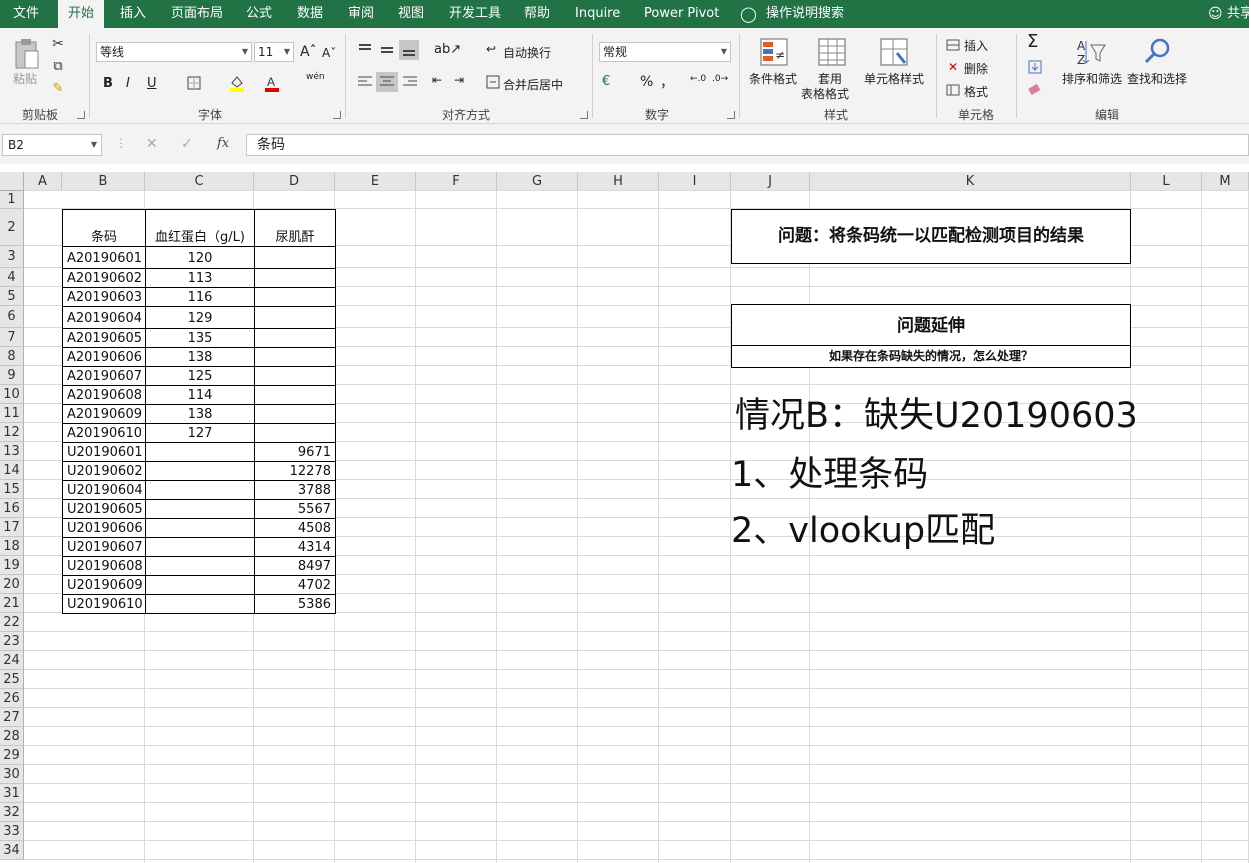 This screenshot has width=1249, height=863. I want to click on row-header-5: 5, so click(12, 296).